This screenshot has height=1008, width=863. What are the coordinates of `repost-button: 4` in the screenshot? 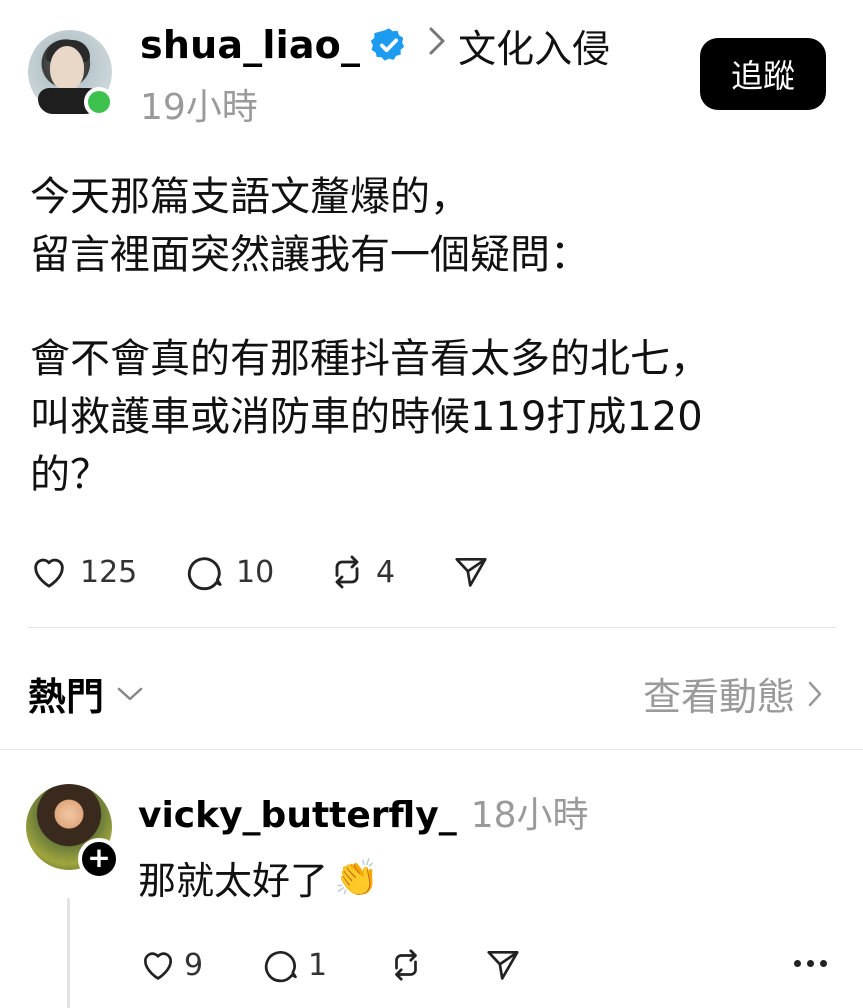 It's located at (360, 572).